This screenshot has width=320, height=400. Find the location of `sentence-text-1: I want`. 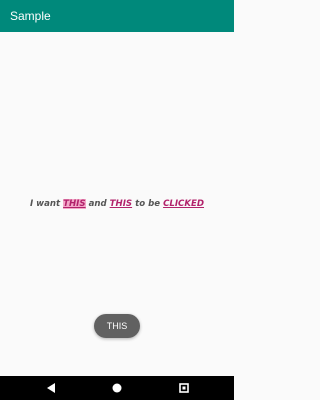

sentence-text-1: I want is located at coordinates (46, 204).